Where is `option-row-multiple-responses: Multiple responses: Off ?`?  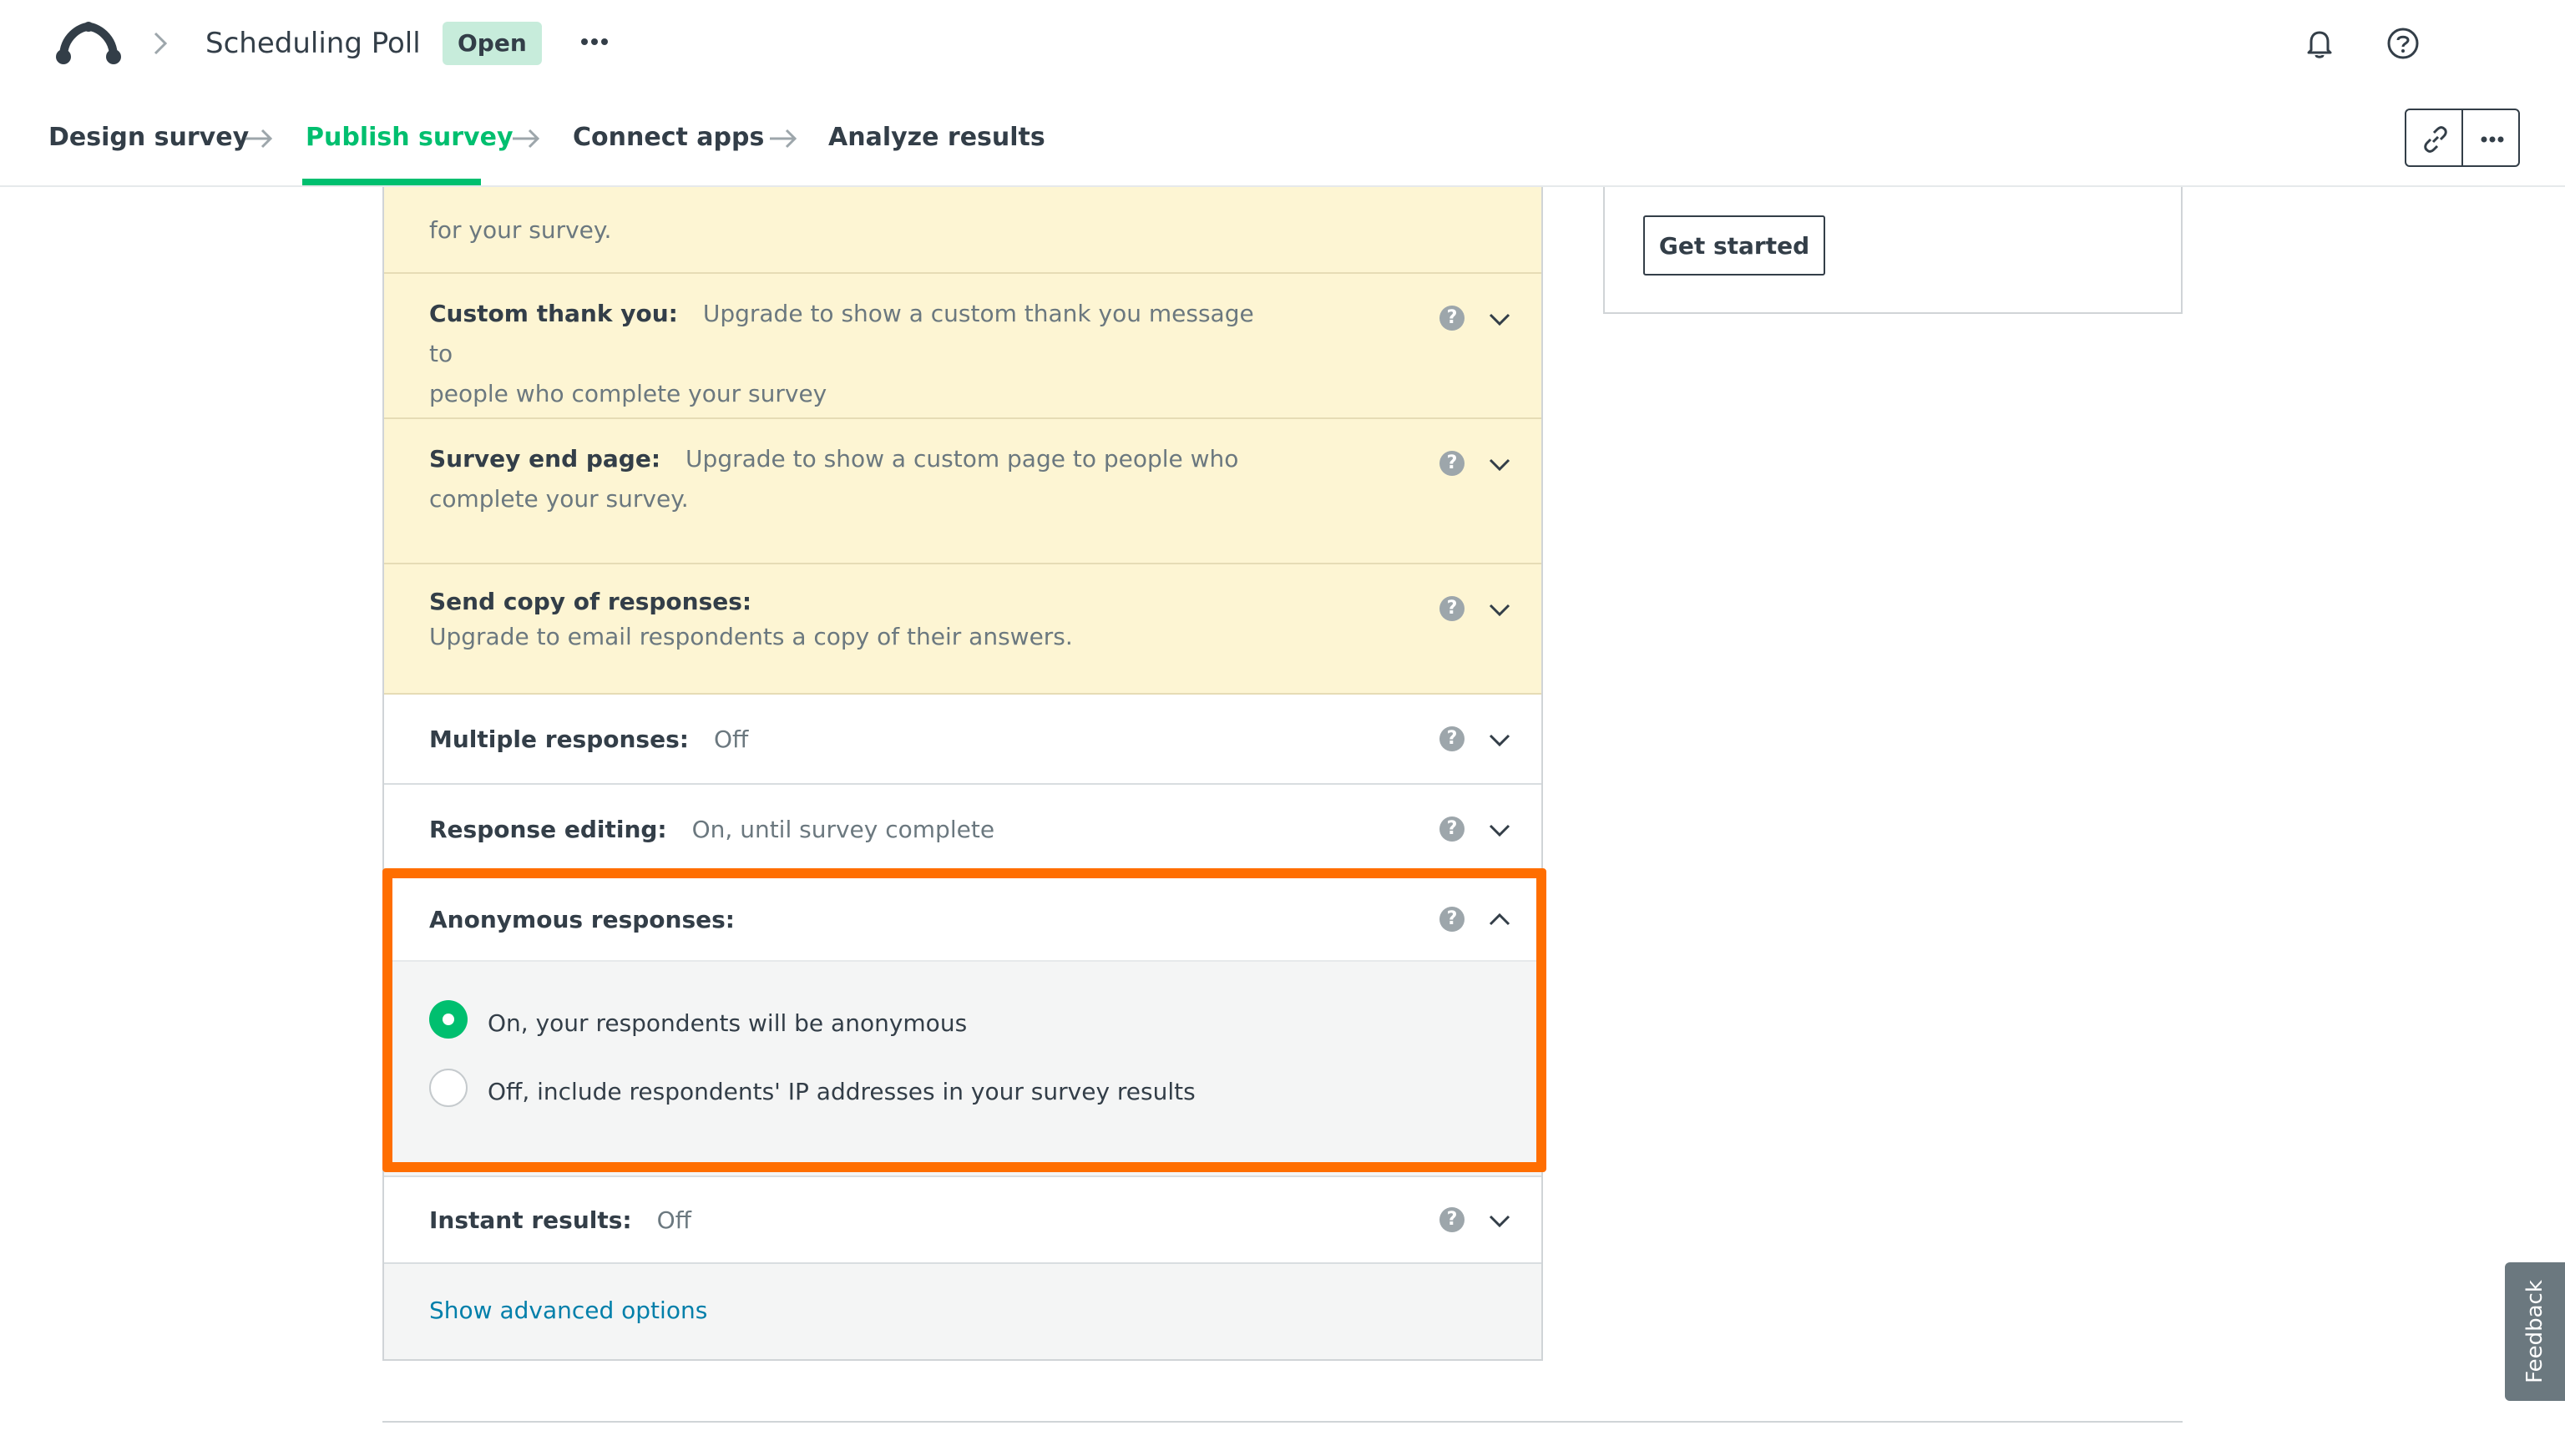
option-row-multiple-responses: Multiple responses: Off ? is located at coordinates (962, 740).